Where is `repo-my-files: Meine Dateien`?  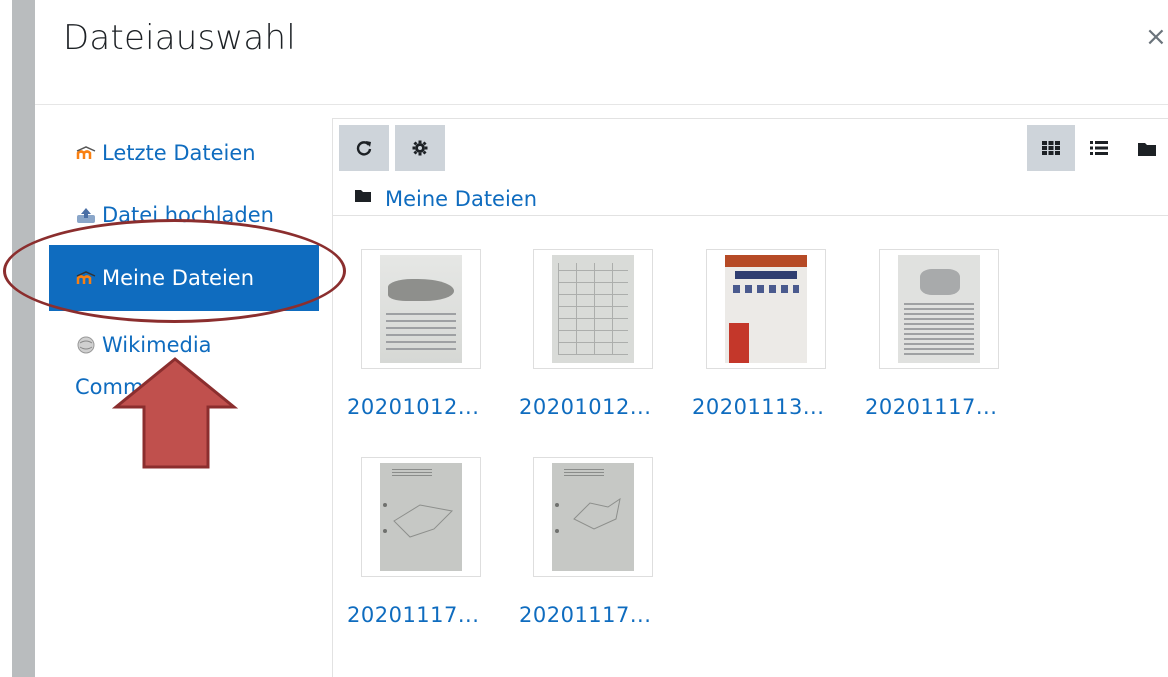 repo-my-files: Meine Dateien is located at coordinates (184, 278).